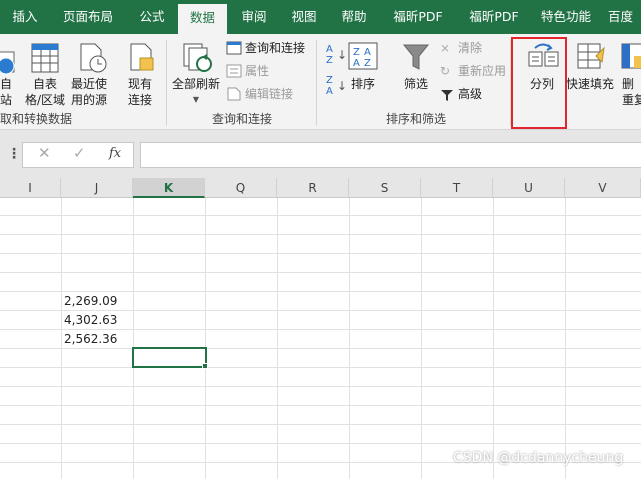  I want to click on active-cell-selection, so click(169, 357).